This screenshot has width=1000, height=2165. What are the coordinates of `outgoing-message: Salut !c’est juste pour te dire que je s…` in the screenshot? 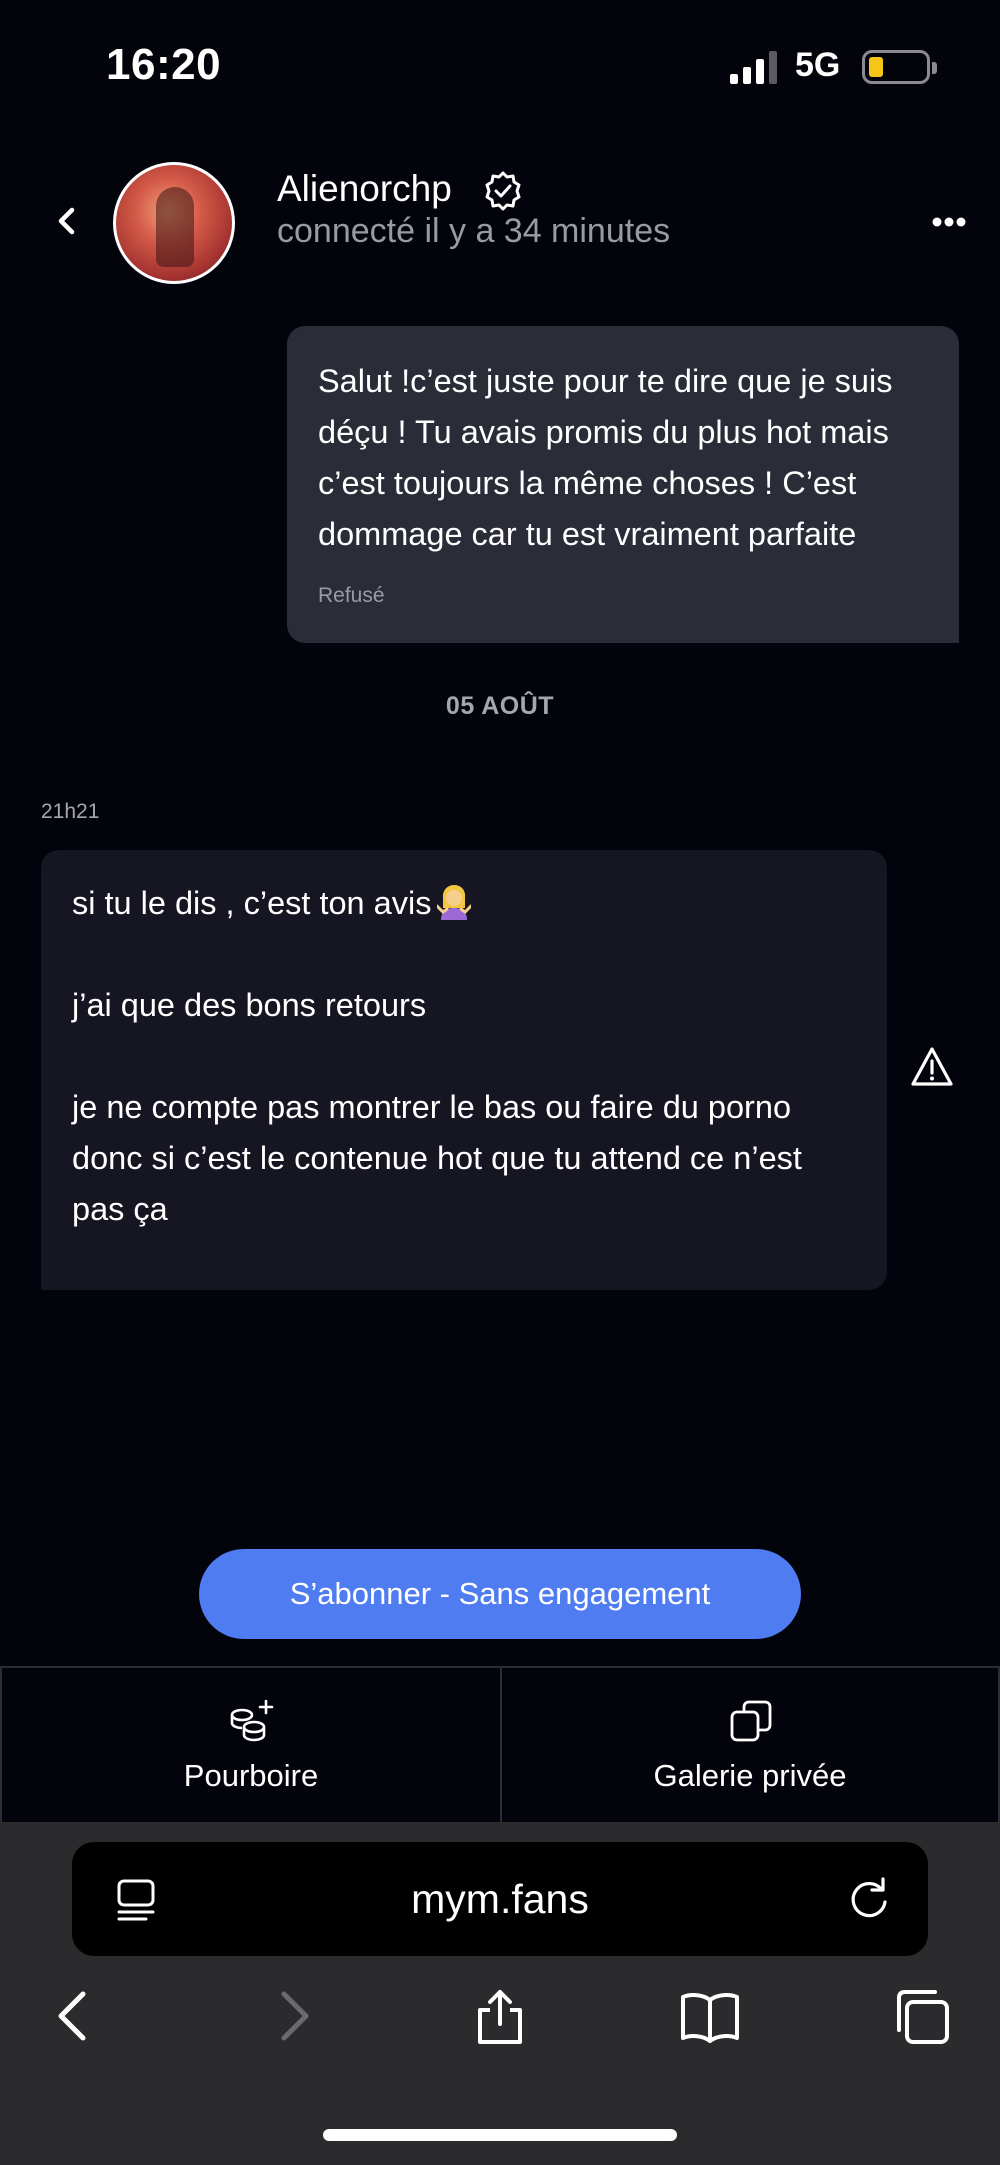 It's located at (623, 484).